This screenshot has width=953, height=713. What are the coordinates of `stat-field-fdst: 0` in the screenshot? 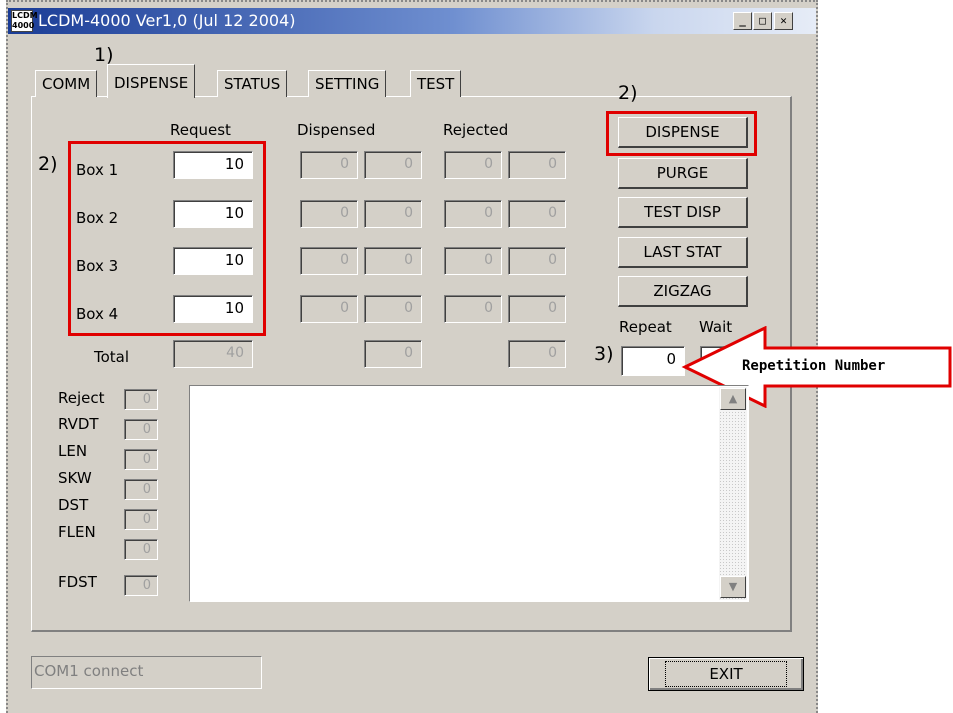 It's located at (141, 585).